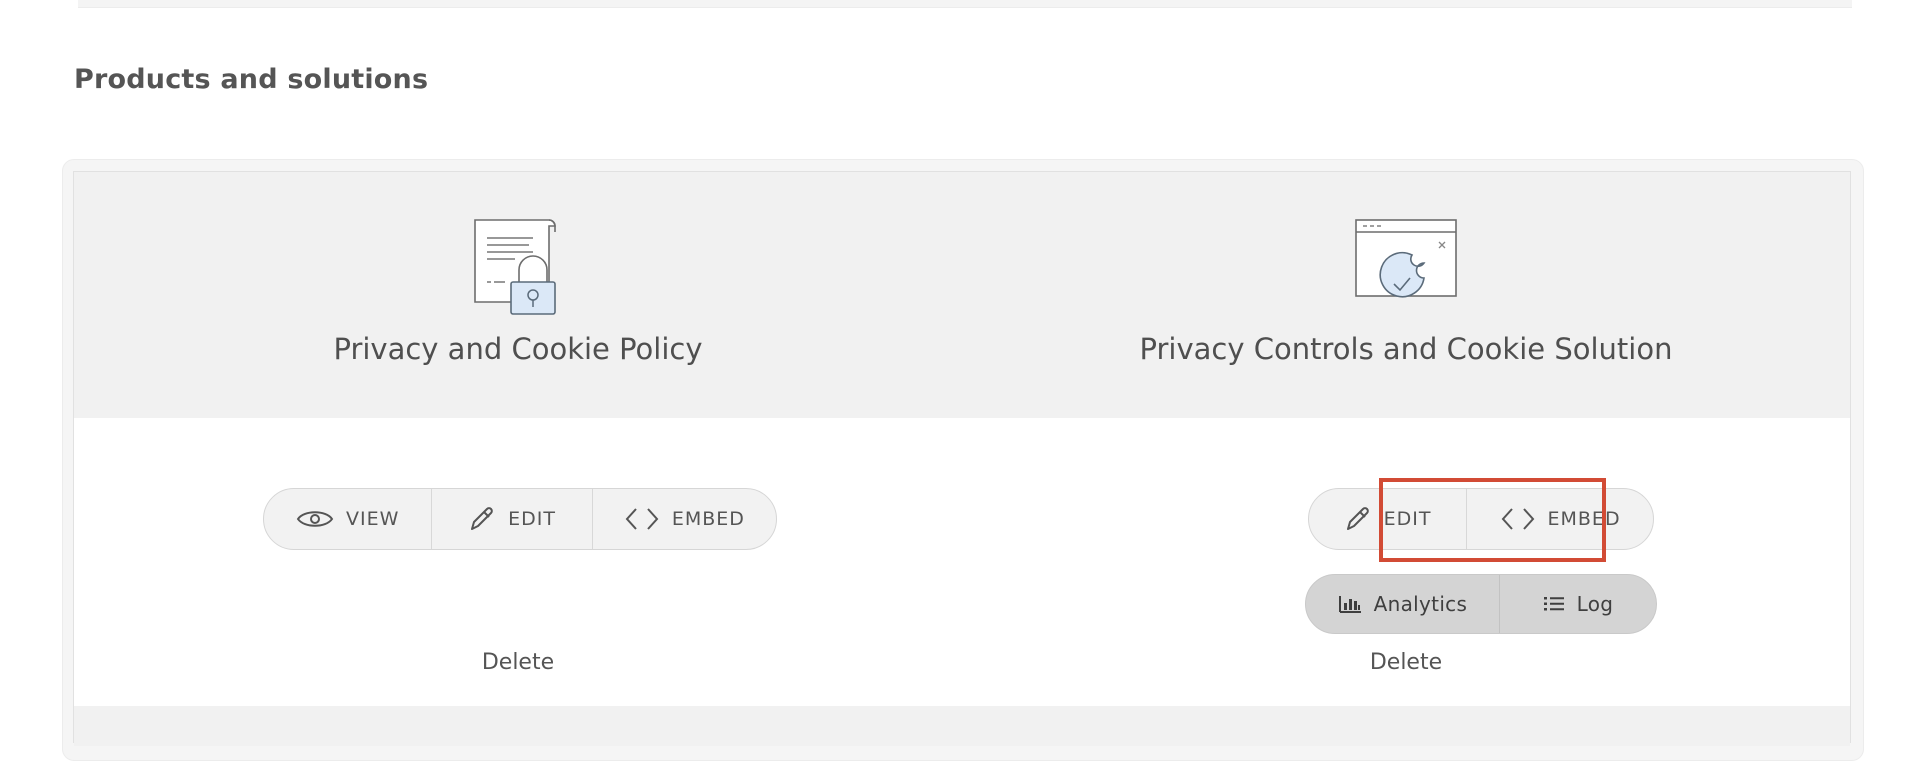  I want to click on product-title: Privacy Controls and Cookie Solution, so click(1406, 349).